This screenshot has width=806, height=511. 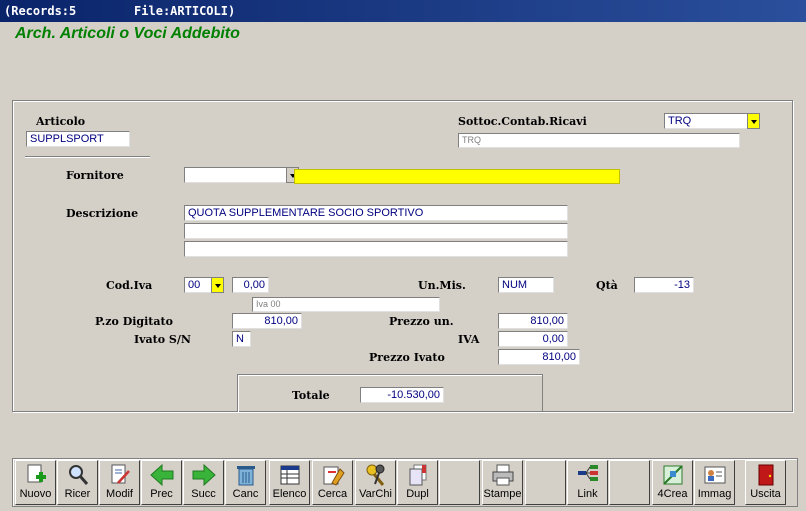 I want to click on magnifier-icon, so click(x=78, y=475).